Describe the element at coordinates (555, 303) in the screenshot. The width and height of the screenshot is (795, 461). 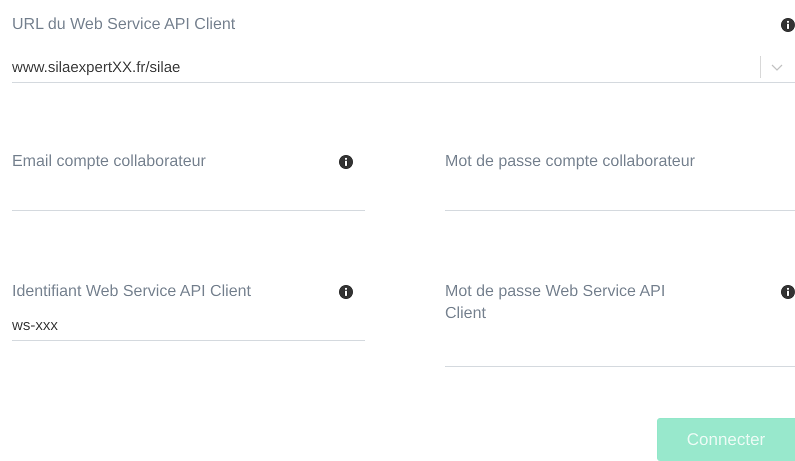
I see `field-label: Mot de passe Web Service API Client` at that location.